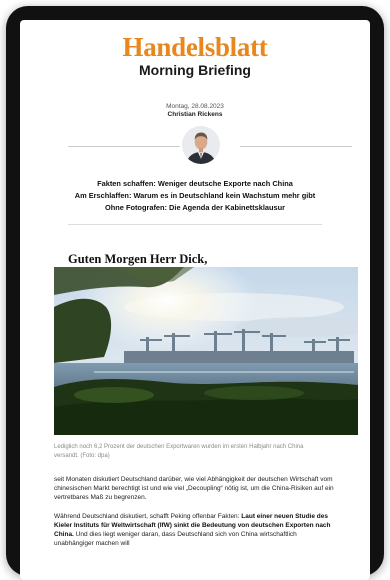  What do you see at coordinates (195, 47) in the screenshot?
I see `brand-logo: Handelsblatt` at bounding box center [195, 47].